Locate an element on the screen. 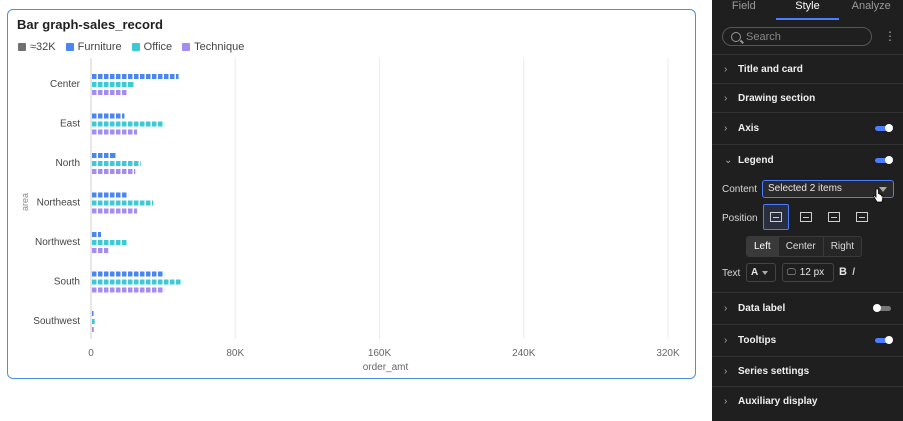  y-category-label: Northeast is located at coordinates (59, 203).